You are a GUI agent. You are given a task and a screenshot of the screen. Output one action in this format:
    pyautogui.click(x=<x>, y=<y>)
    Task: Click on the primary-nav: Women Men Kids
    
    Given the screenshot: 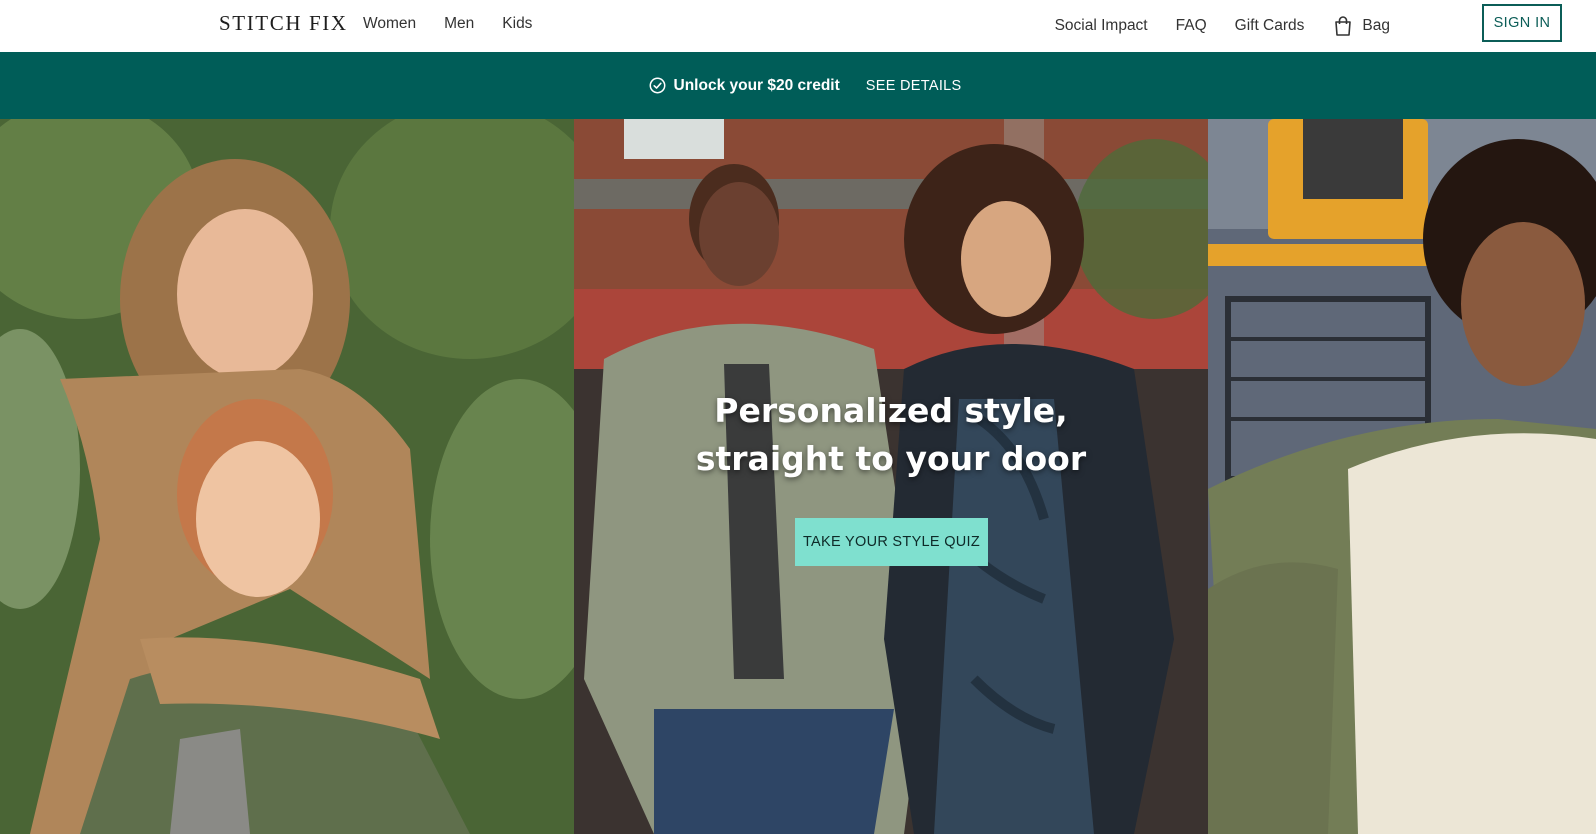 What is the action you would take?
    pyautogui.click(x=447, y=24)
    